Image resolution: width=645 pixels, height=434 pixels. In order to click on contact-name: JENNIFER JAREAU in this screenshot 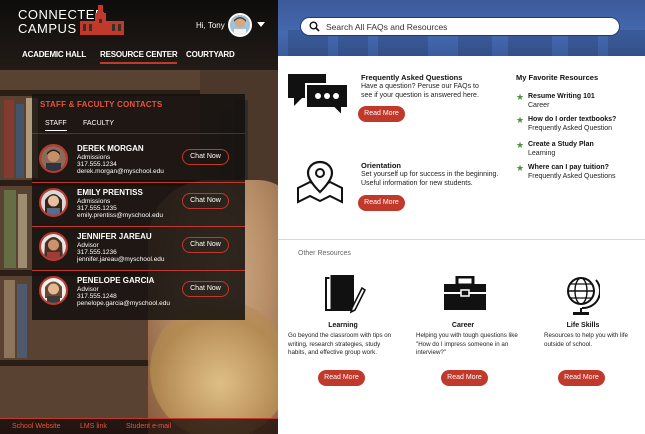, I will do `click(114, 236)`.